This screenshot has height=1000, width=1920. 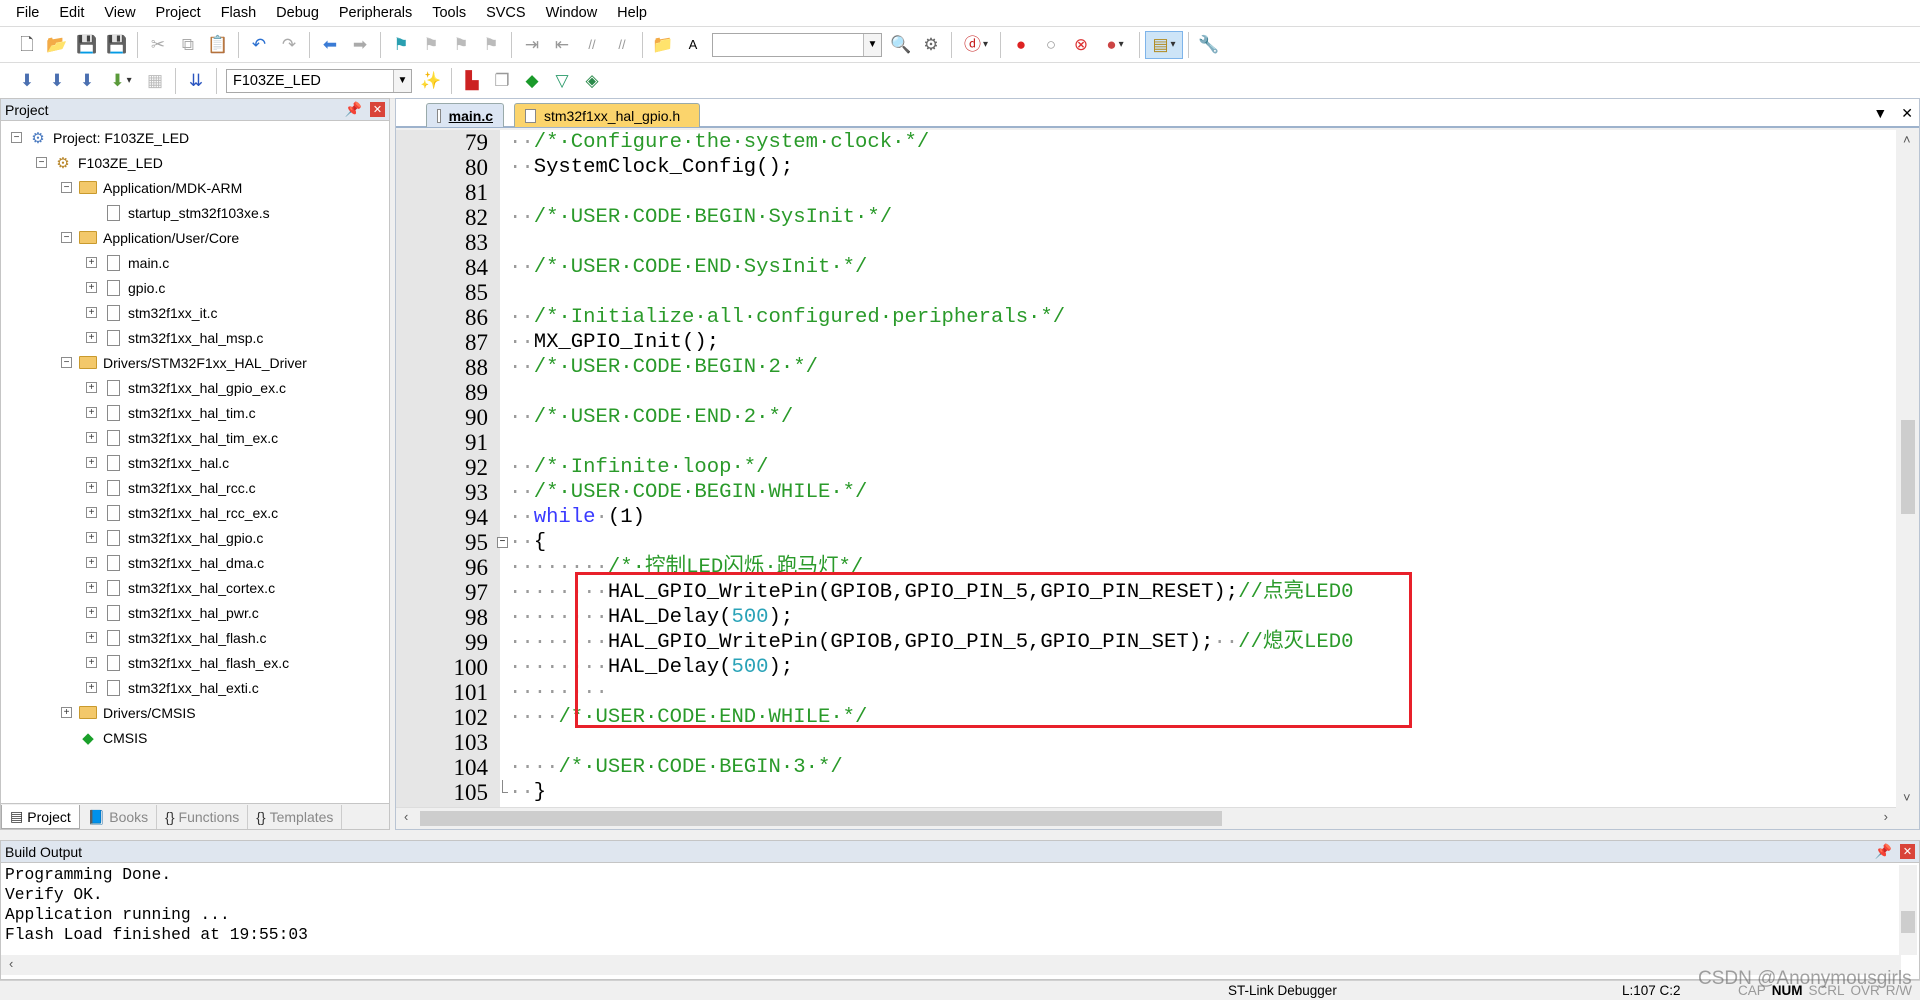 I want to click on tree-item: + stm32f1xx_hal_rcc.c, so click(x=171, y=487).